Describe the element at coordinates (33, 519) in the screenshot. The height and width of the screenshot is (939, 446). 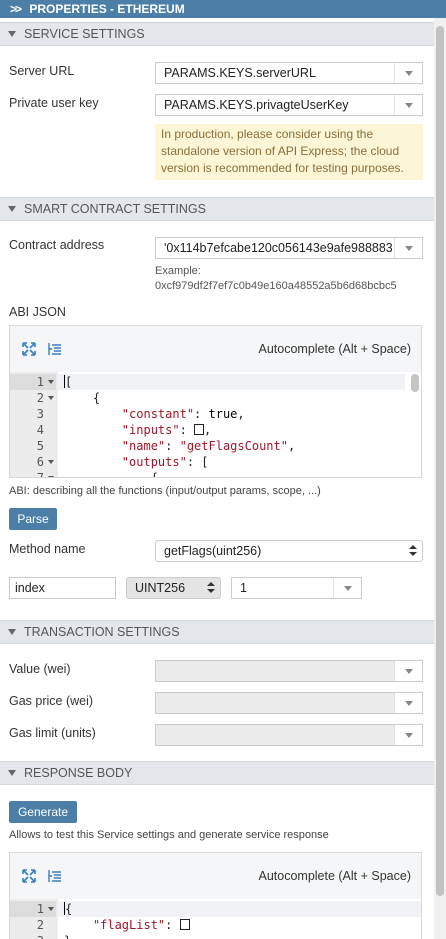
I see `parse-button: Parse` at that location.